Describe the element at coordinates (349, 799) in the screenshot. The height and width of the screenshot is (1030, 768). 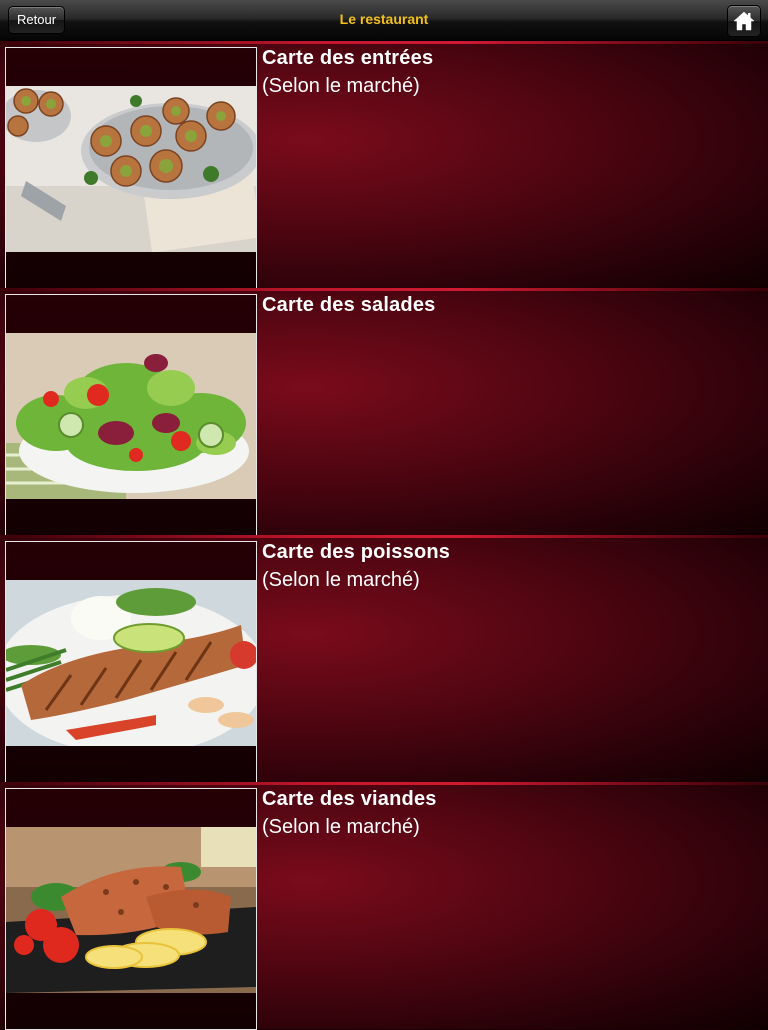
I see `menu-item-title: Carte des viandes` at that location.